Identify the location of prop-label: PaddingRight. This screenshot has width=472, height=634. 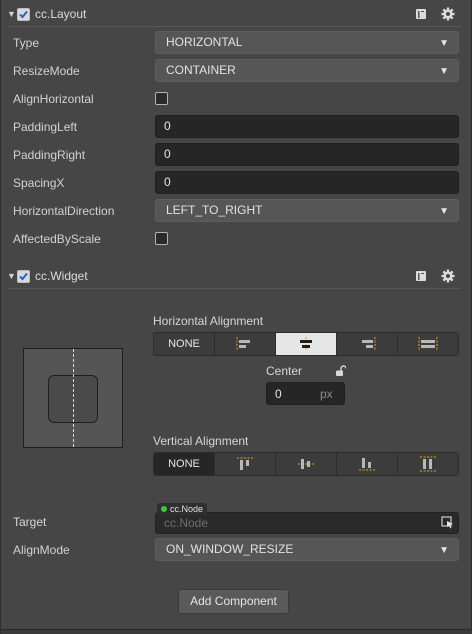
(49, 155).